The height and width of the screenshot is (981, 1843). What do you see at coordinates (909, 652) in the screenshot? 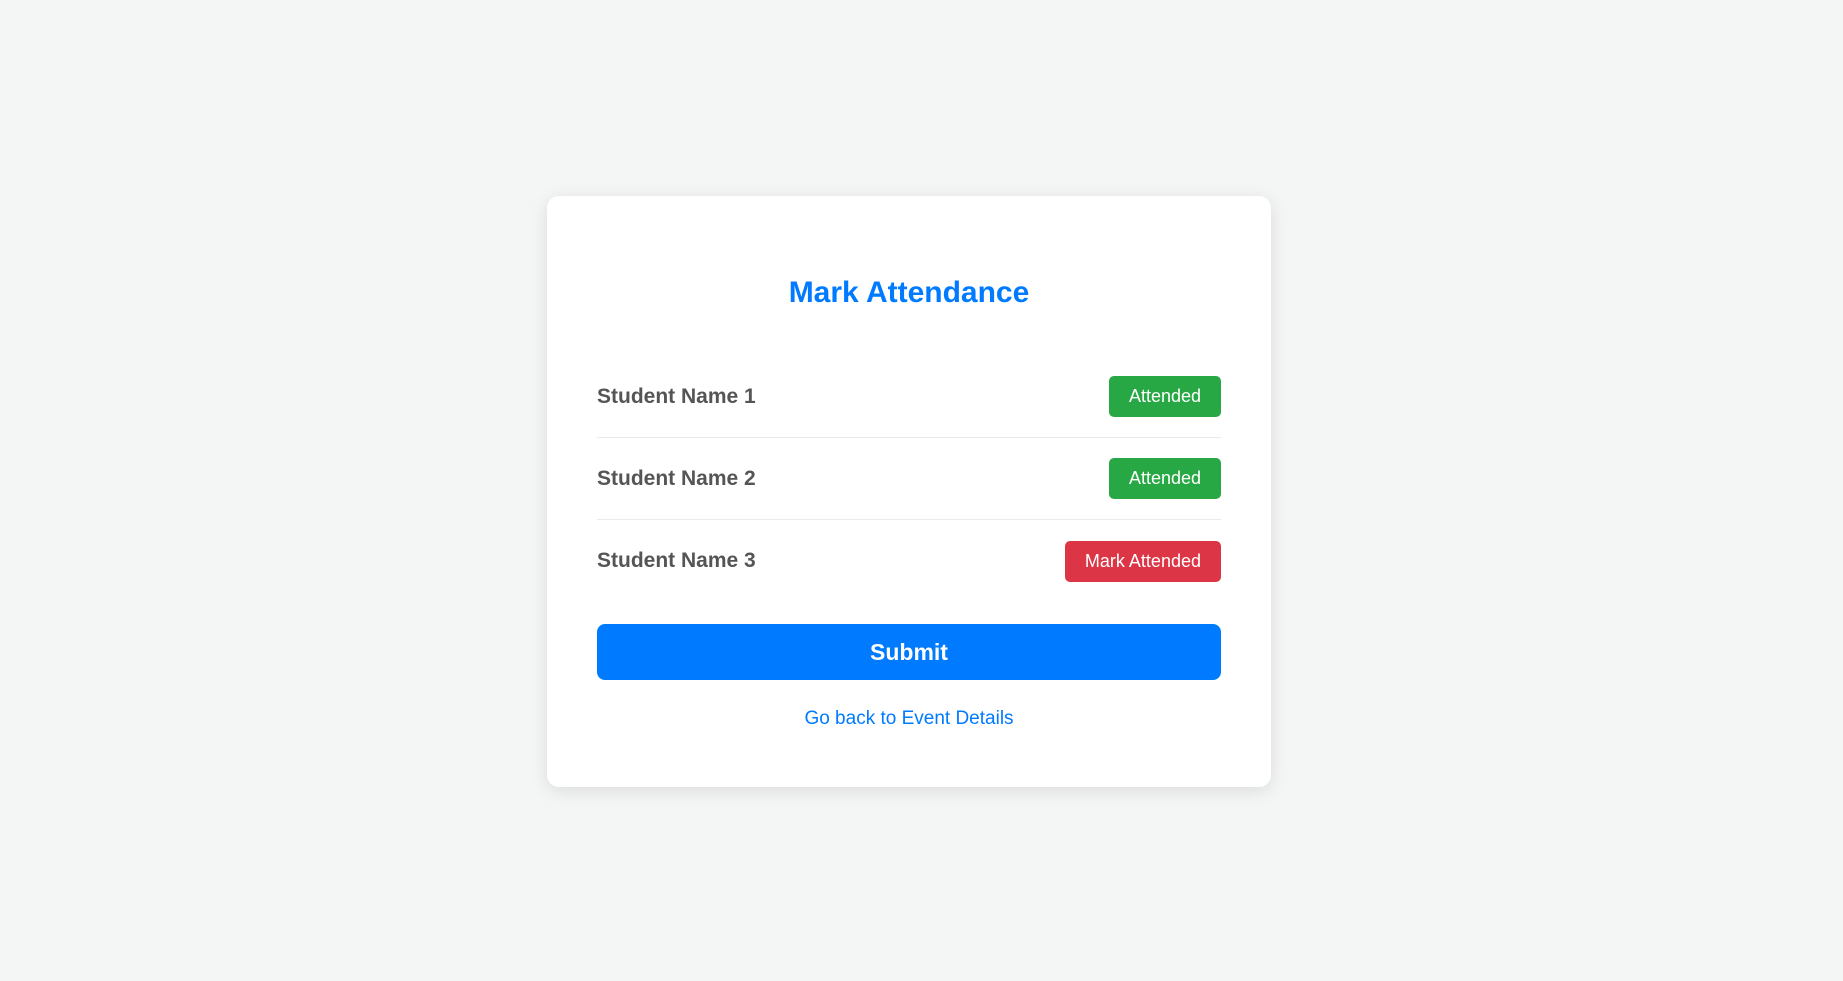
I see `submit-button: Submit` at bounding box center [909, 652].